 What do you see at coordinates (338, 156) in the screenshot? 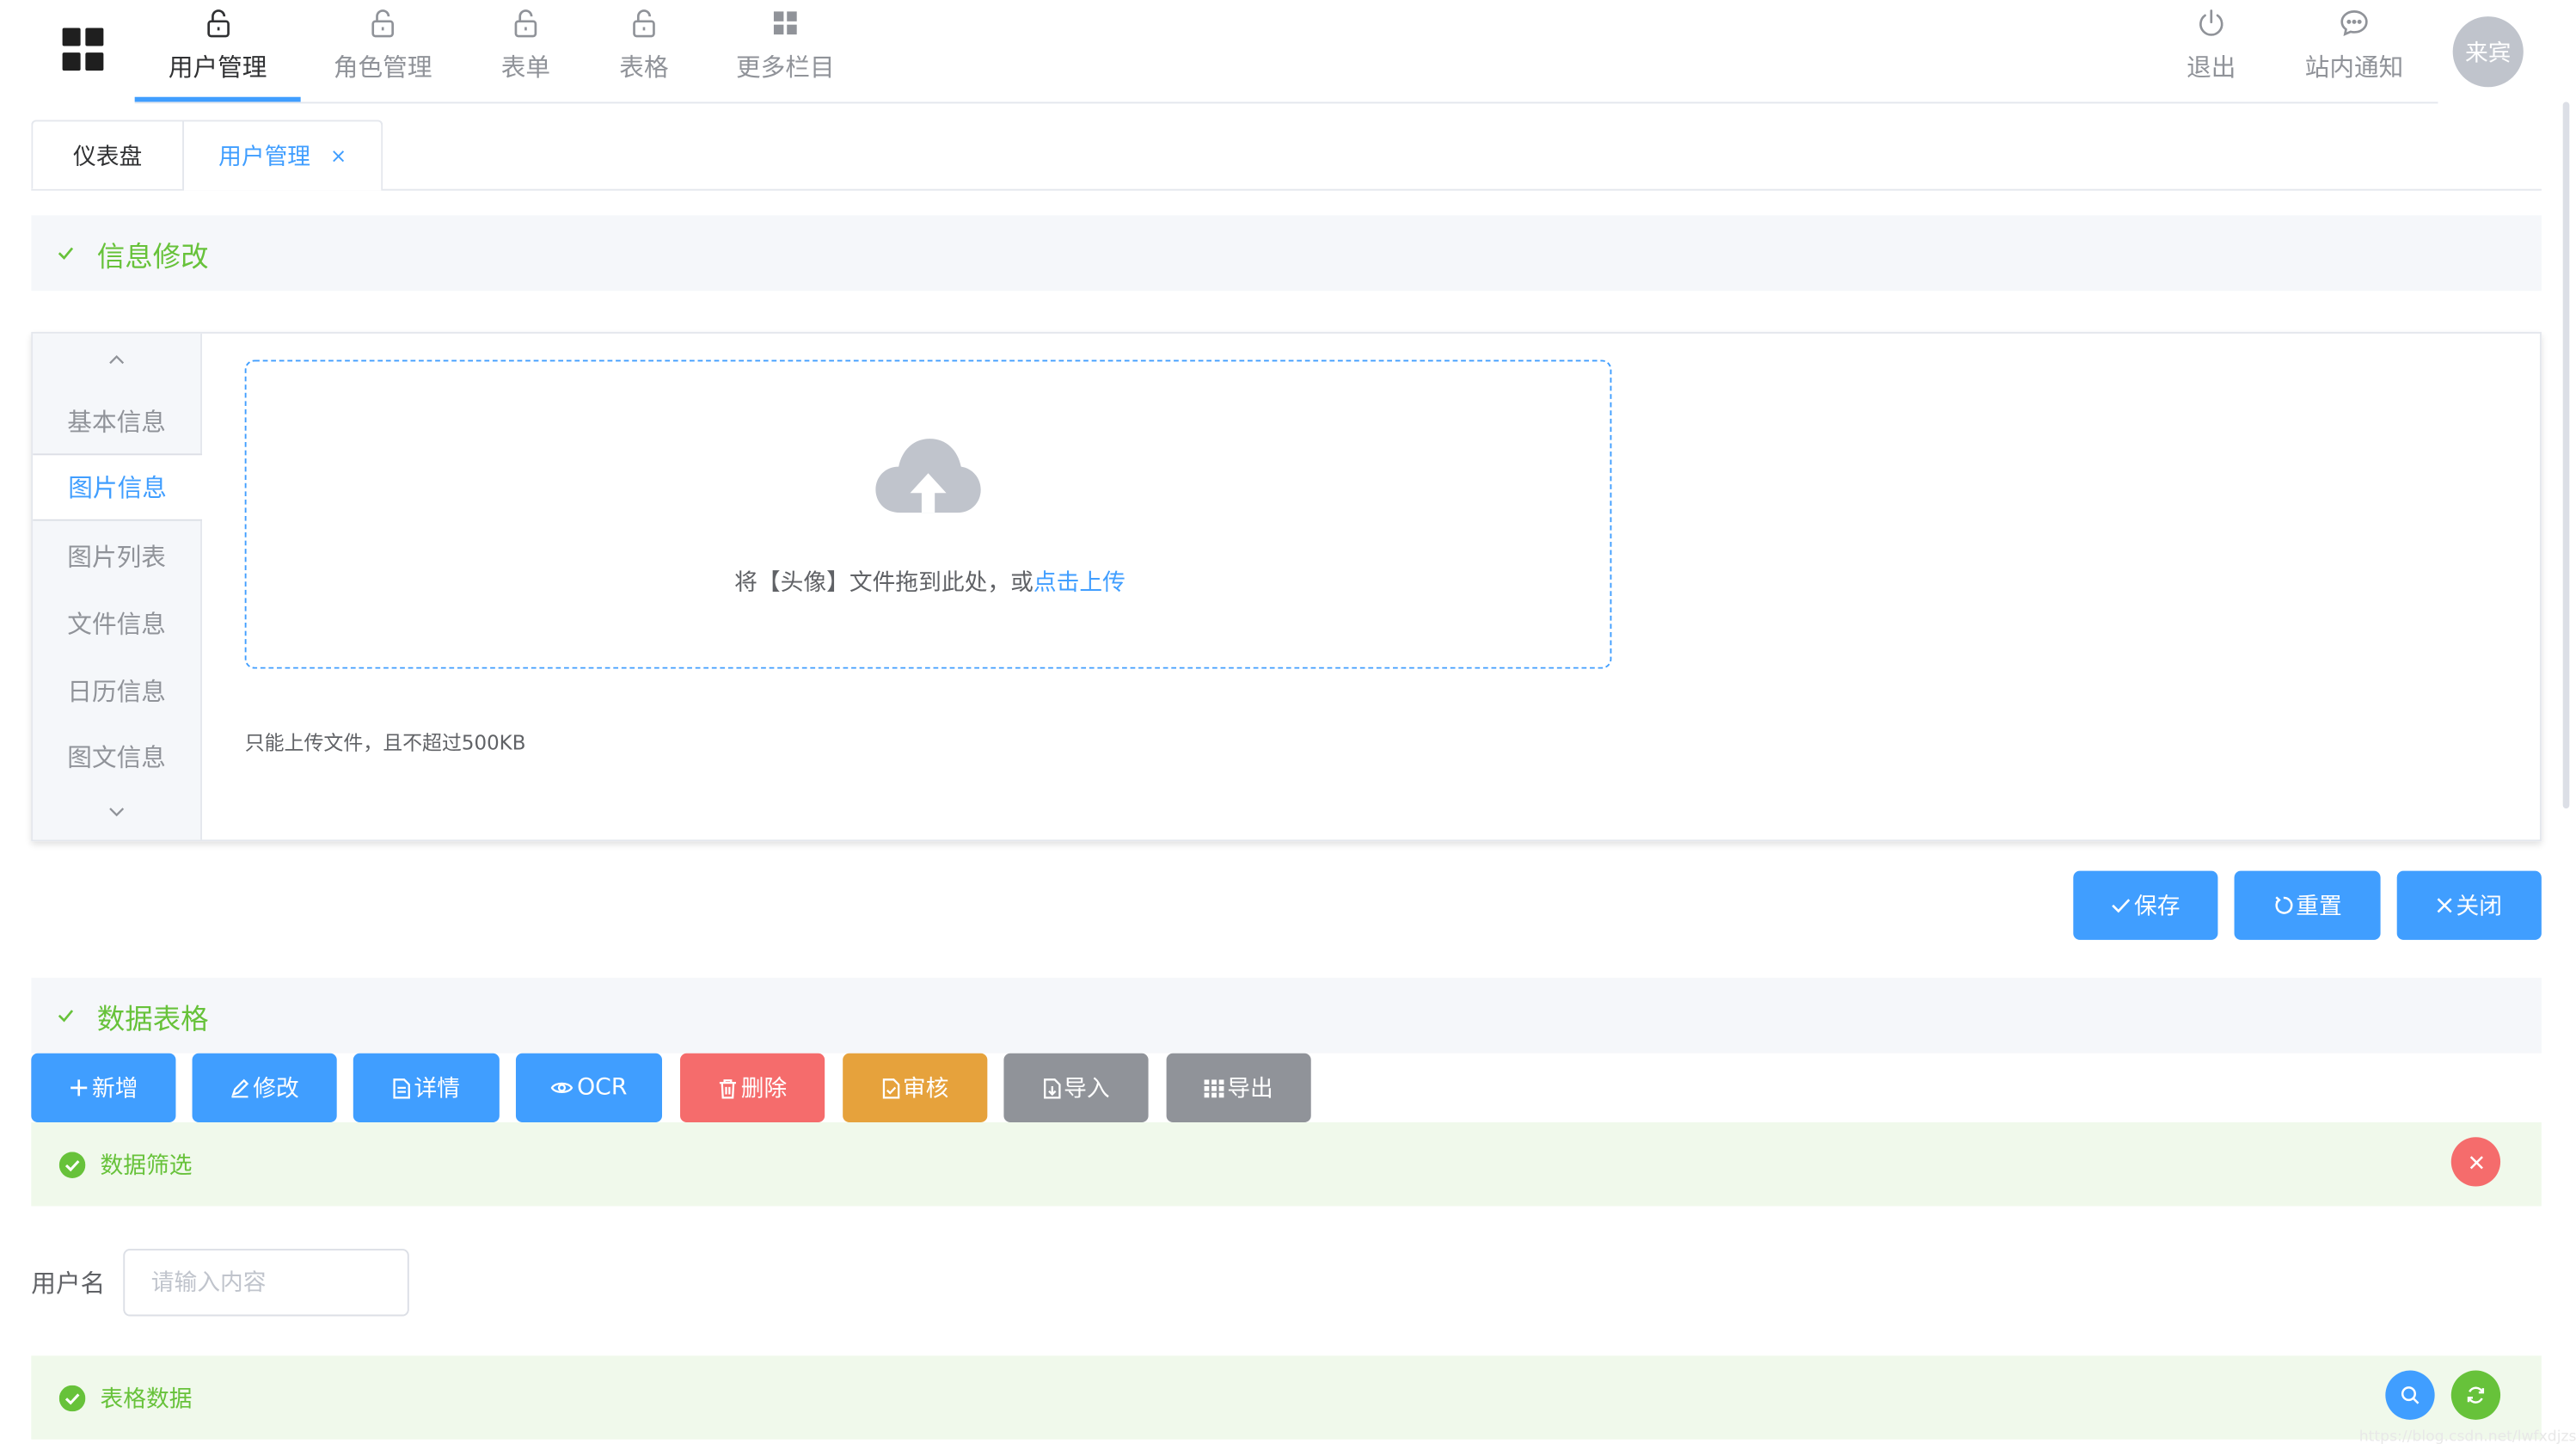
I see `close-icon: ×` at bounding box center [338, 156].